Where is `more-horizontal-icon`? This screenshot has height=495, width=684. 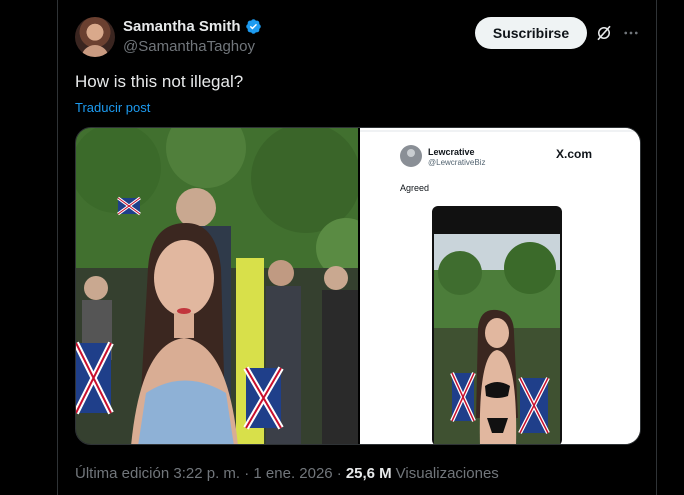
more-horizontal-icon is located at coordinates (631, 33).